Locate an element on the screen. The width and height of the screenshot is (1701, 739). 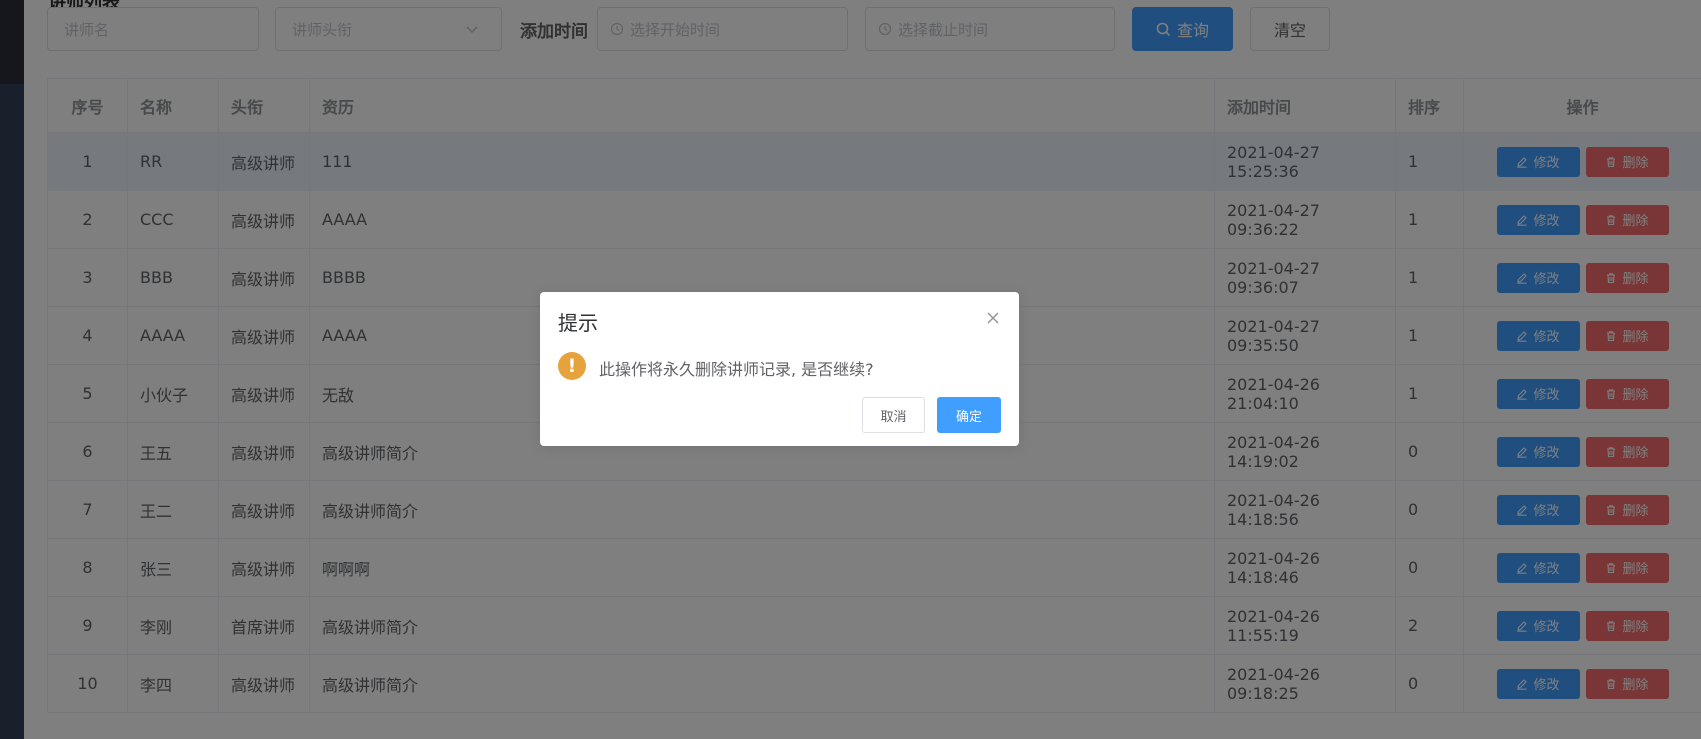
confirm-dialog: 提示 ! 此操作将永久删除讲师记录, 是否继续? 取消 确定 is located at coordinates (779, 369).